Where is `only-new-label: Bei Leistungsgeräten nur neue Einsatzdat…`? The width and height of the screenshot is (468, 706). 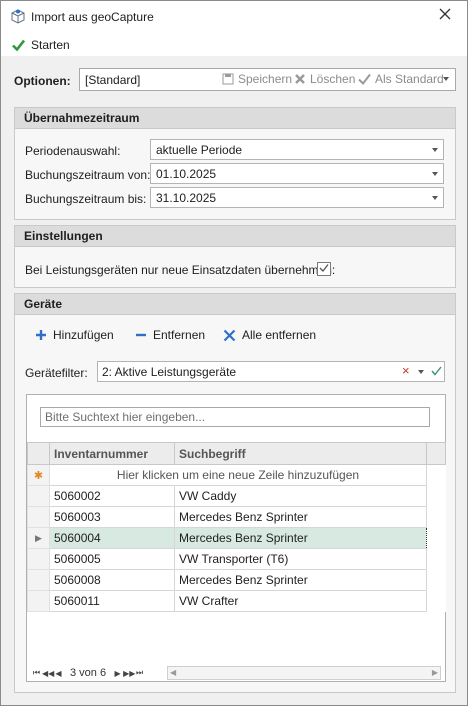
only-new-label: Bei Leistungsgeräten nur neue Einsatzdat… is located at coordinates (180, 270).